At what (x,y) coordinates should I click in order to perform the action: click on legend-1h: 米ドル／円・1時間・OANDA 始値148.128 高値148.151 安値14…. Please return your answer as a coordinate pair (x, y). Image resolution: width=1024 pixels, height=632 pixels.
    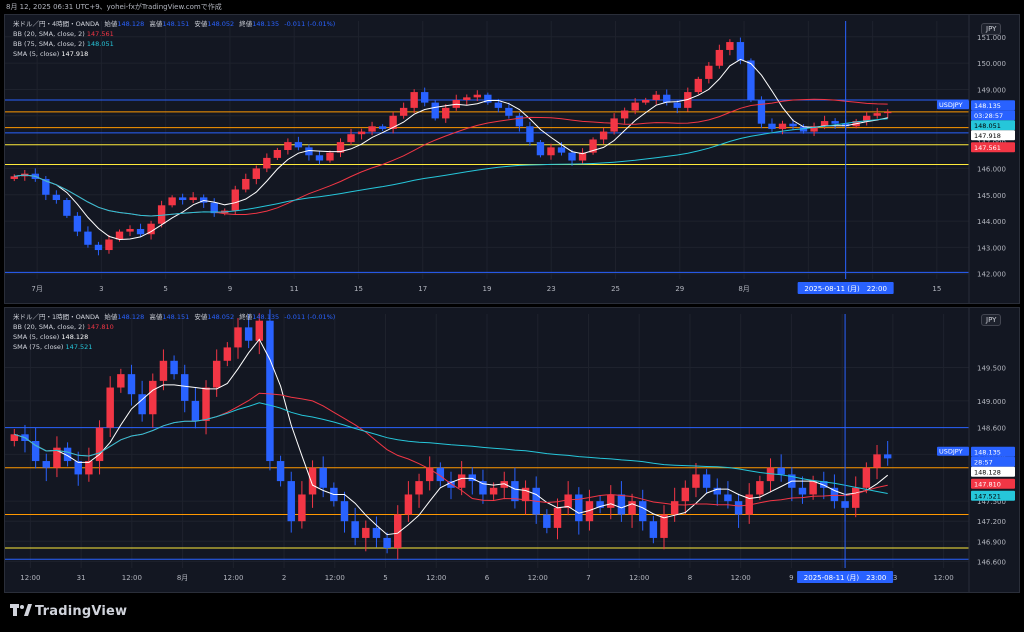
    Looking at the image, I should click on (174, 332).